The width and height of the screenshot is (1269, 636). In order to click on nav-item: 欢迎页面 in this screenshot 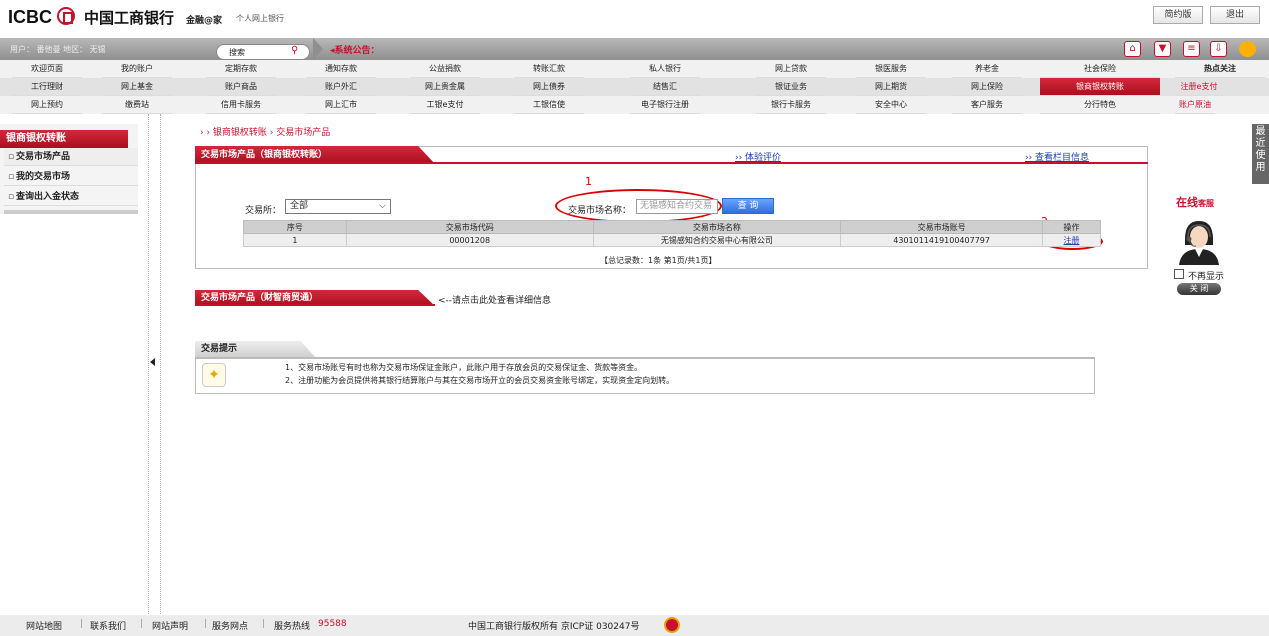, I will do `click(47, 69)`.